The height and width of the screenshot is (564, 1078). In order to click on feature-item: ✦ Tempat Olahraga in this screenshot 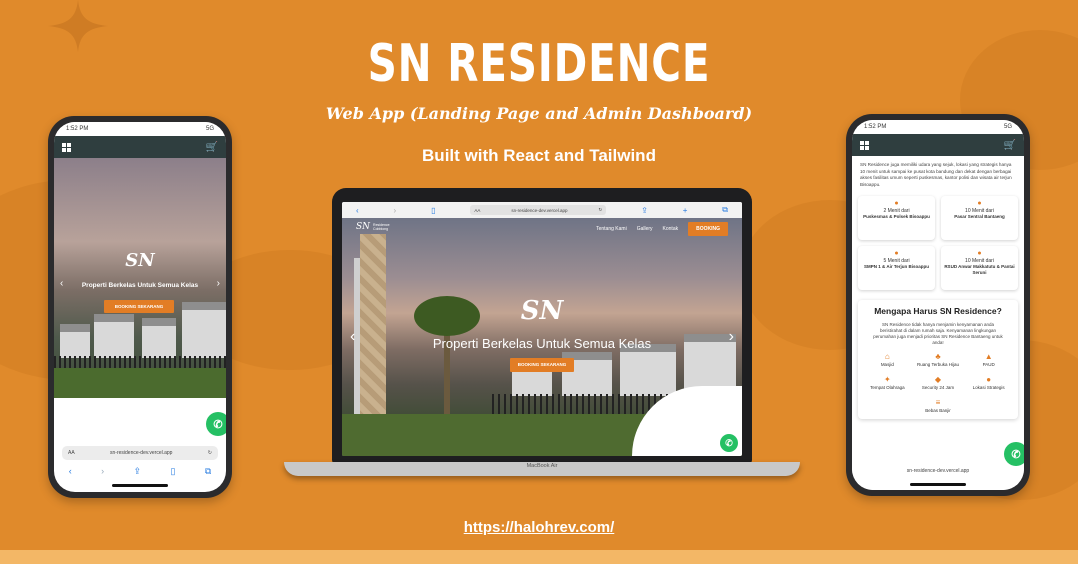, I will do `click(887, 382)`.